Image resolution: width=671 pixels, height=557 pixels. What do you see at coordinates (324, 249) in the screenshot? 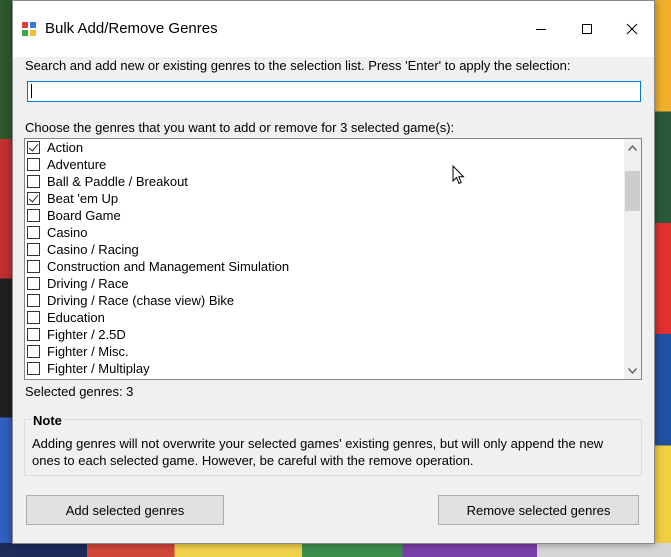
I see `genre-list-item: Casino / Racing` at bounding box center [324, 249].